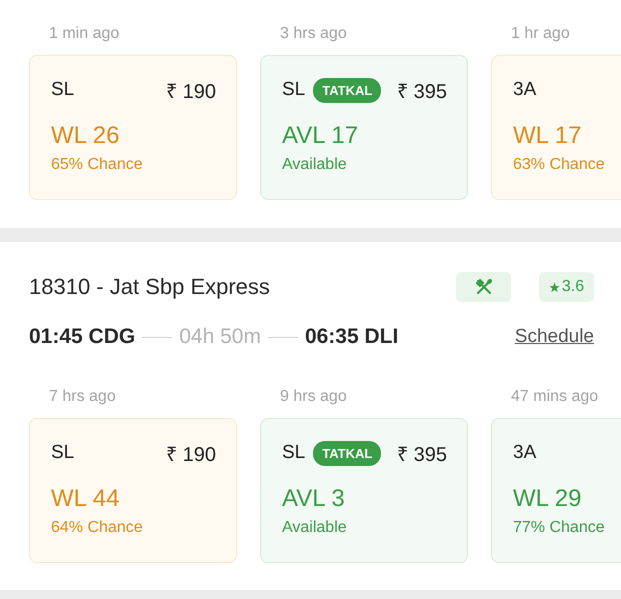  I want to click on availability-status: AVL 17, so click(321, 136).